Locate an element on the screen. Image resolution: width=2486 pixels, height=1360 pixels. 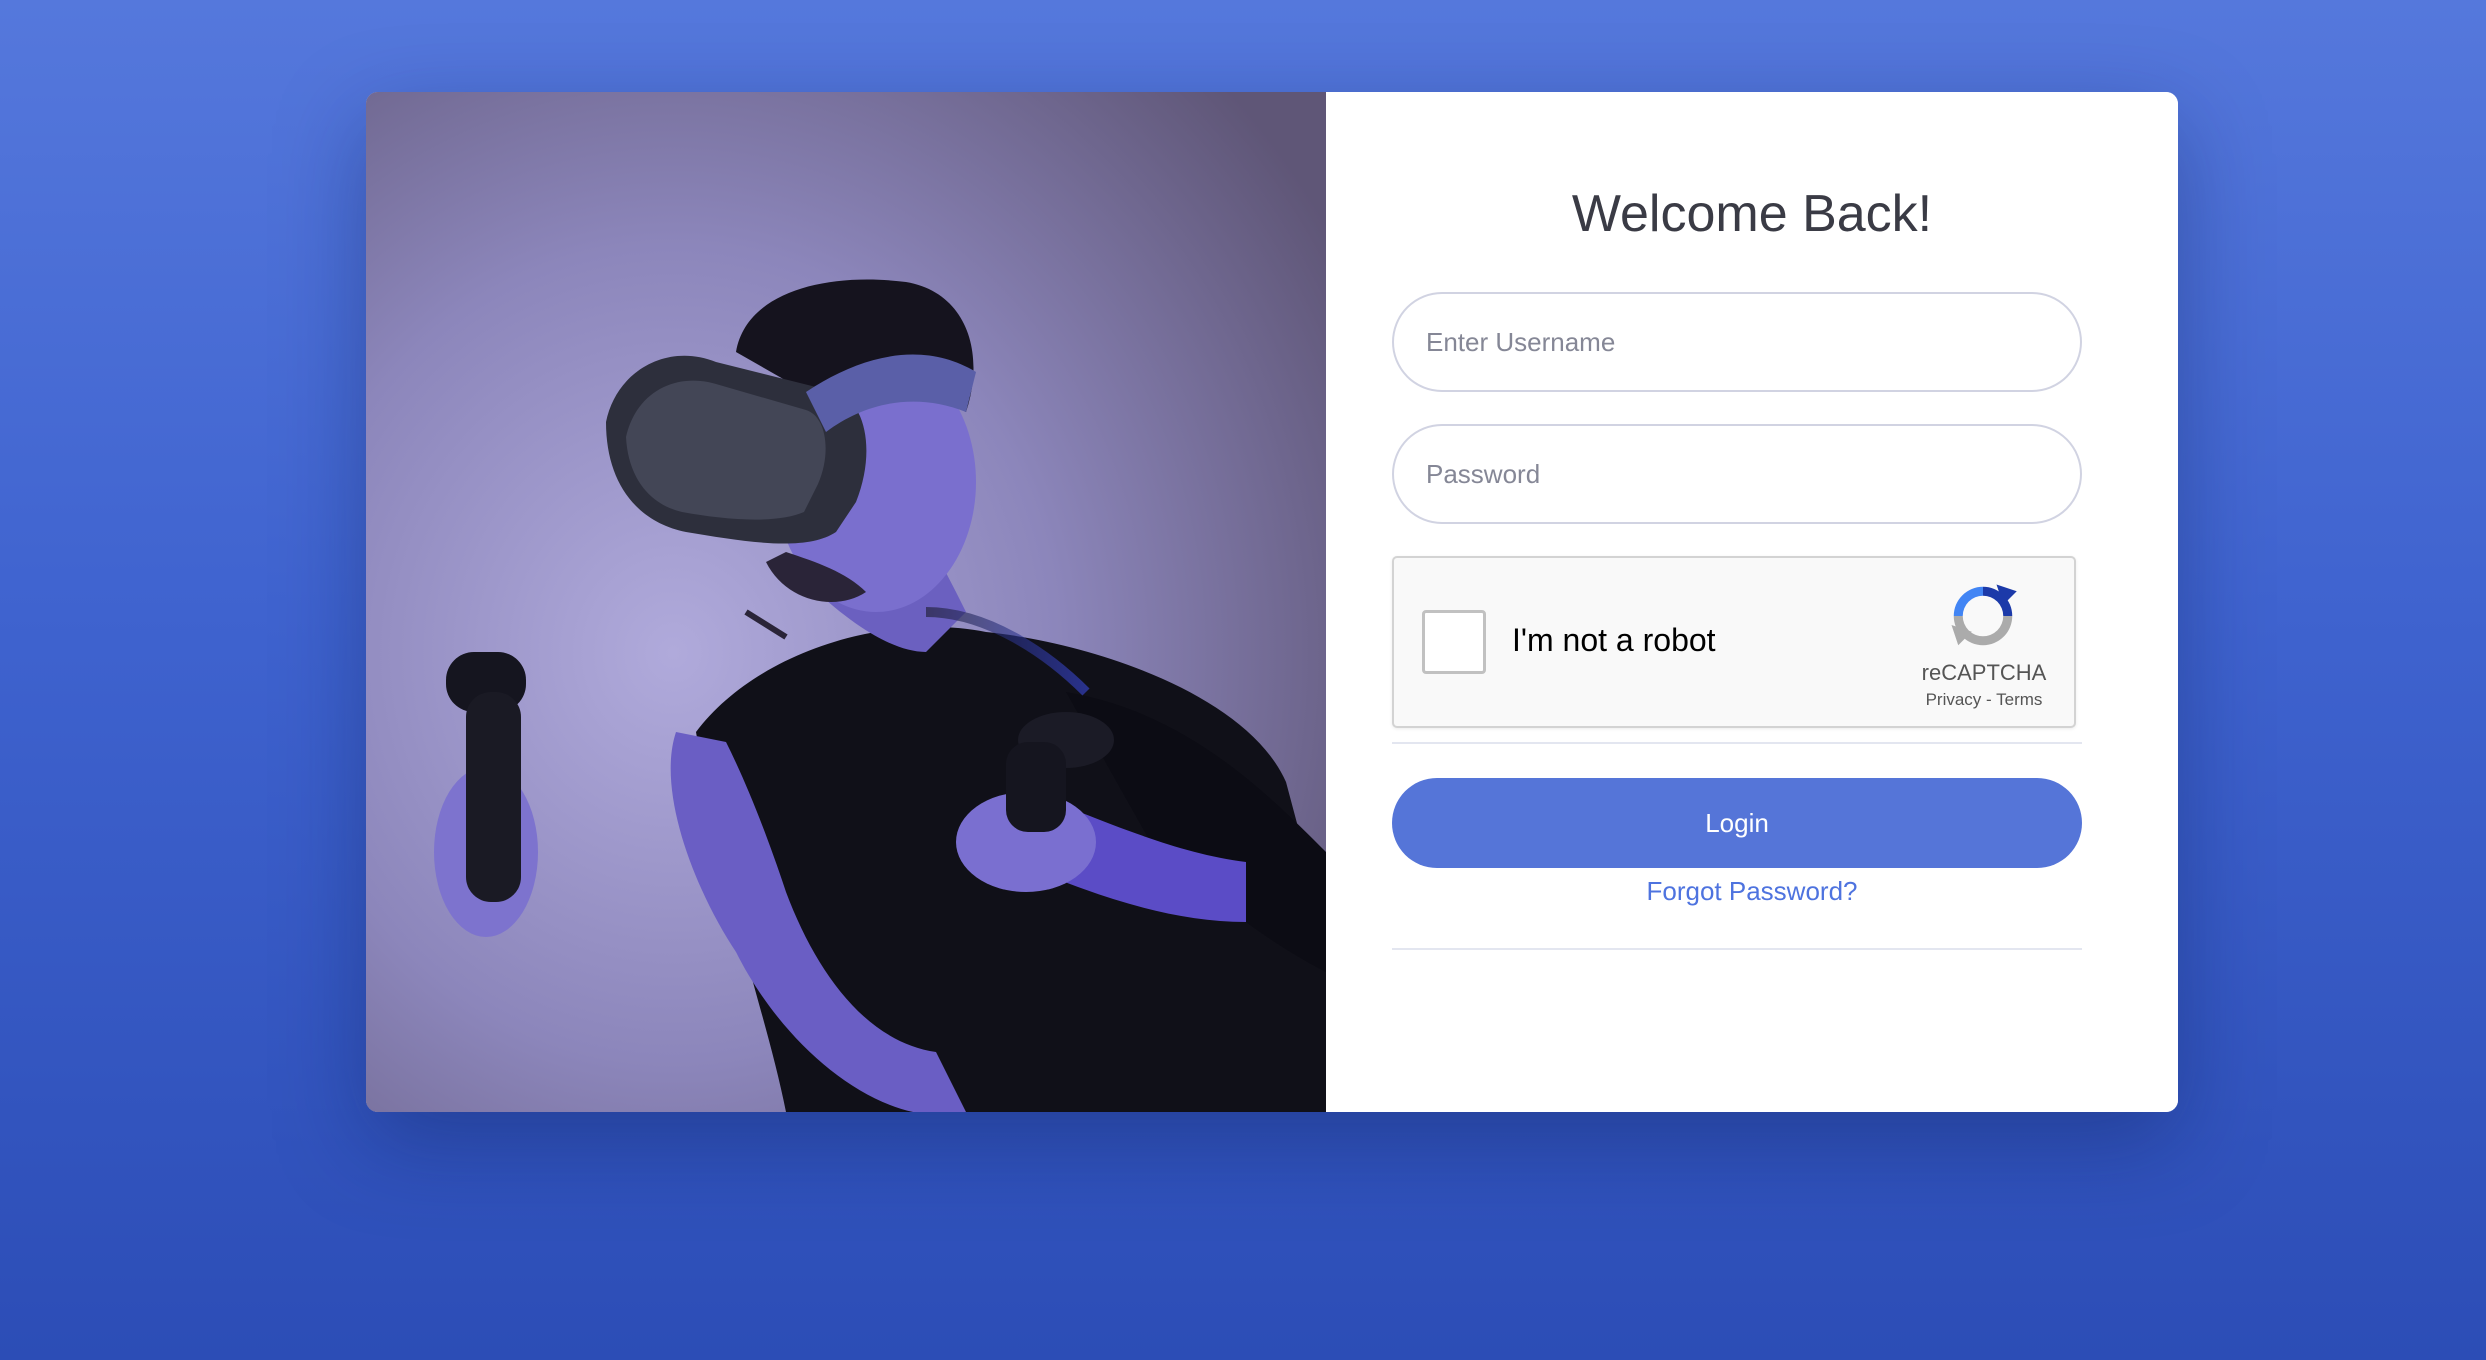
recaptcha-links: Privacy - Terms is located at coordinates (1984, 700).